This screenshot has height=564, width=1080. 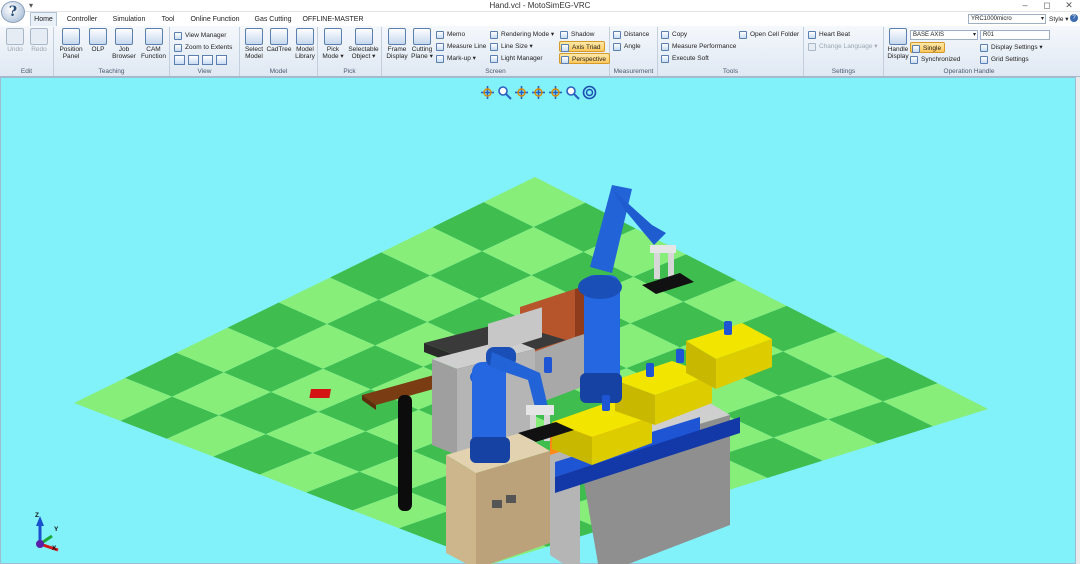 What do you see at coordinates (521, 92) in the screenshot?
I see `pan-tool-icon` at bounding box center [521, 92].